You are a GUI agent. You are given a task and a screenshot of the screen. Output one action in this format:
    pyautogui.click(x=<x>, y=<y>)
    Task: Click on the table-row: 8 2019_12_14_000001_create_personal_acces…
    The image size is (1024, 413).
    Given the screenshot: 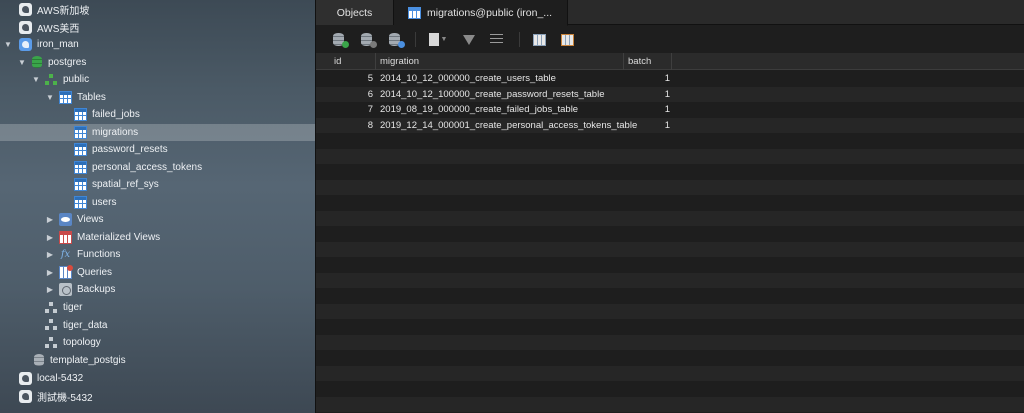 What is the action you would take?
    pyautogui.click(x=670, y=125)
    